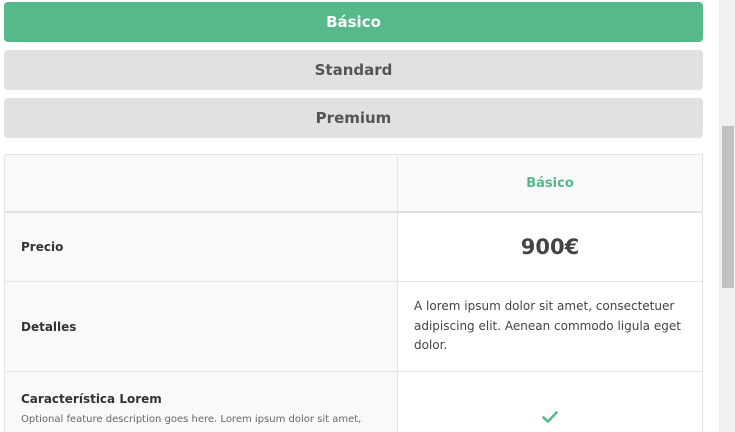 The width and height of the screenshot is (735, 432). I want to click on header-plan-cell: Básico, so click(550, 183).